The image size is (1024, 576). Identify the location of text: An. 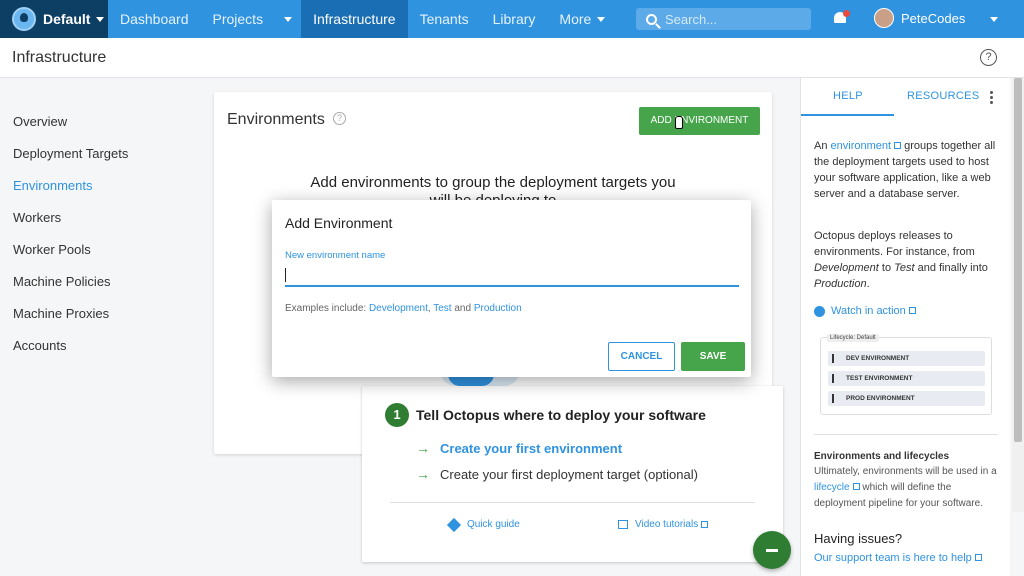
(821, 146).